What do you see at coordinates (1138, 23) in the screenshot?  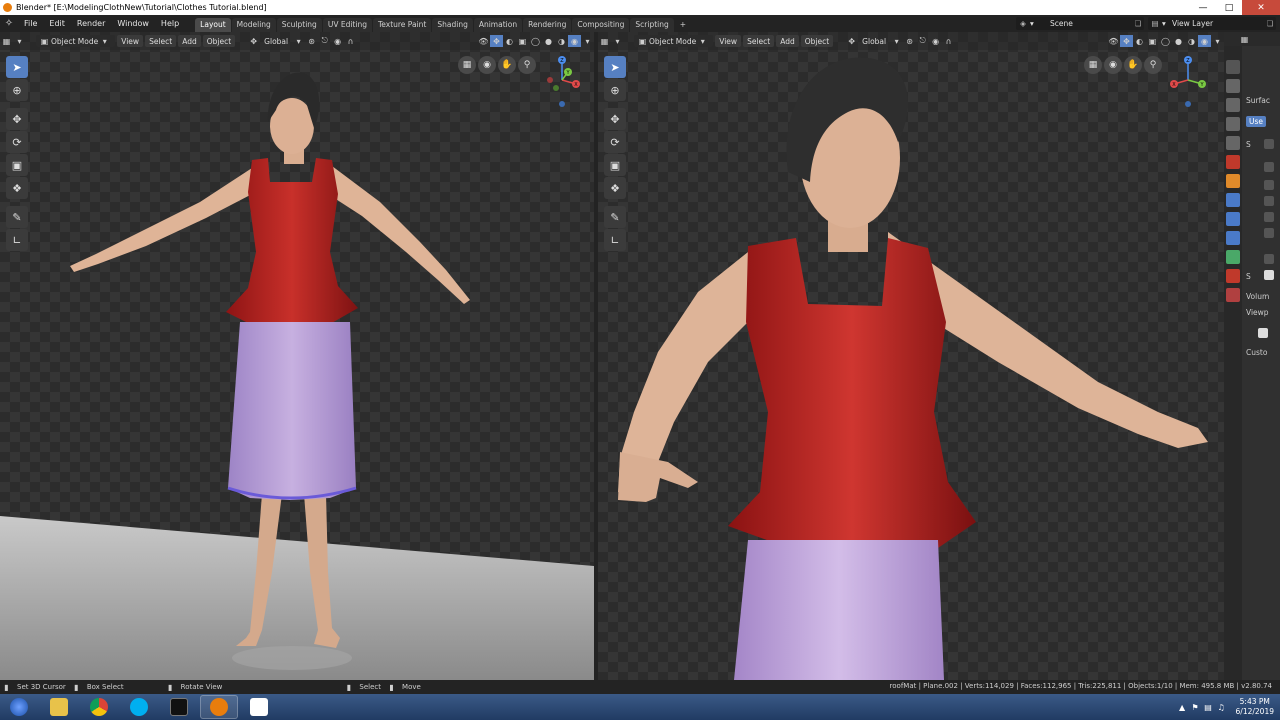 I see `scene-new-icon: ❏` at bounding box center [1138, 23].